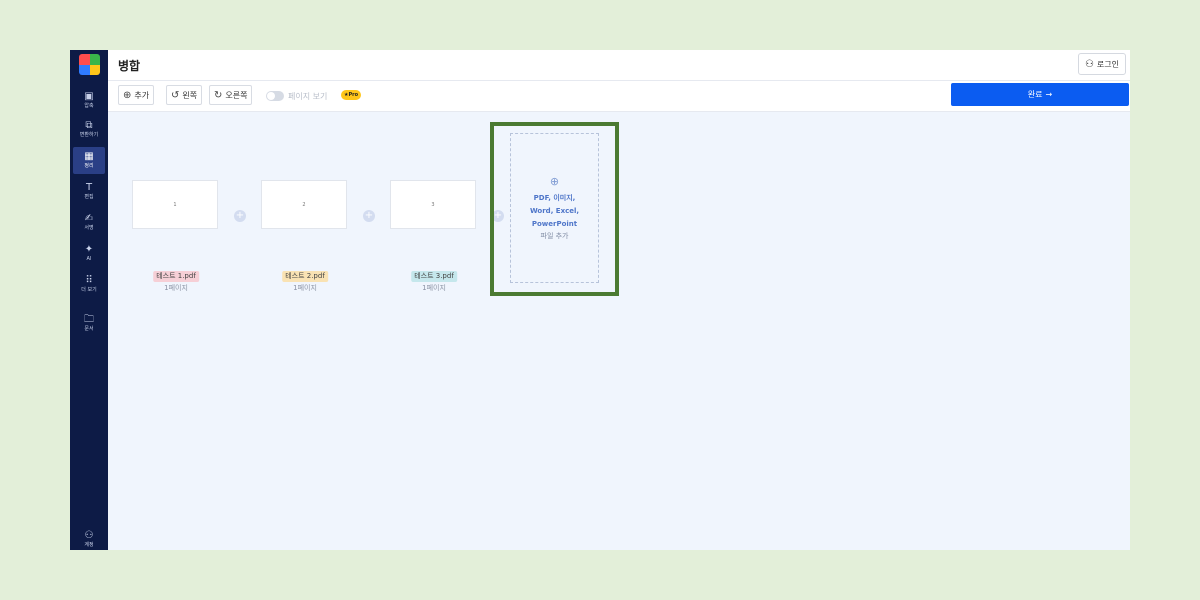 The width and height of the screenshot is (1200, 600). What do you see at coordinates (89, 125) in the screenshot?
I see `convert-icon: ⧉` at bounding box center [89, 125].